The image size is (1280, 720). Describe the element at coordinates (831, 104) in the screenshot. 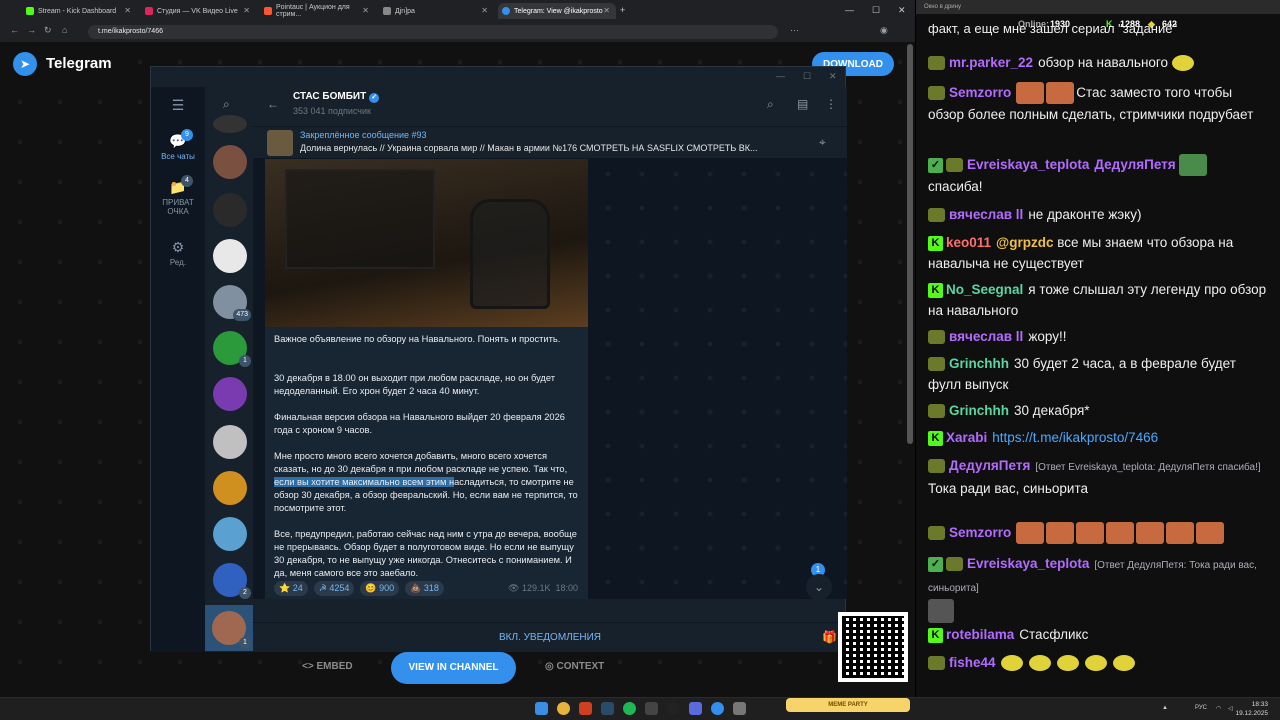

I see `more-icon: ⋮` at that location.